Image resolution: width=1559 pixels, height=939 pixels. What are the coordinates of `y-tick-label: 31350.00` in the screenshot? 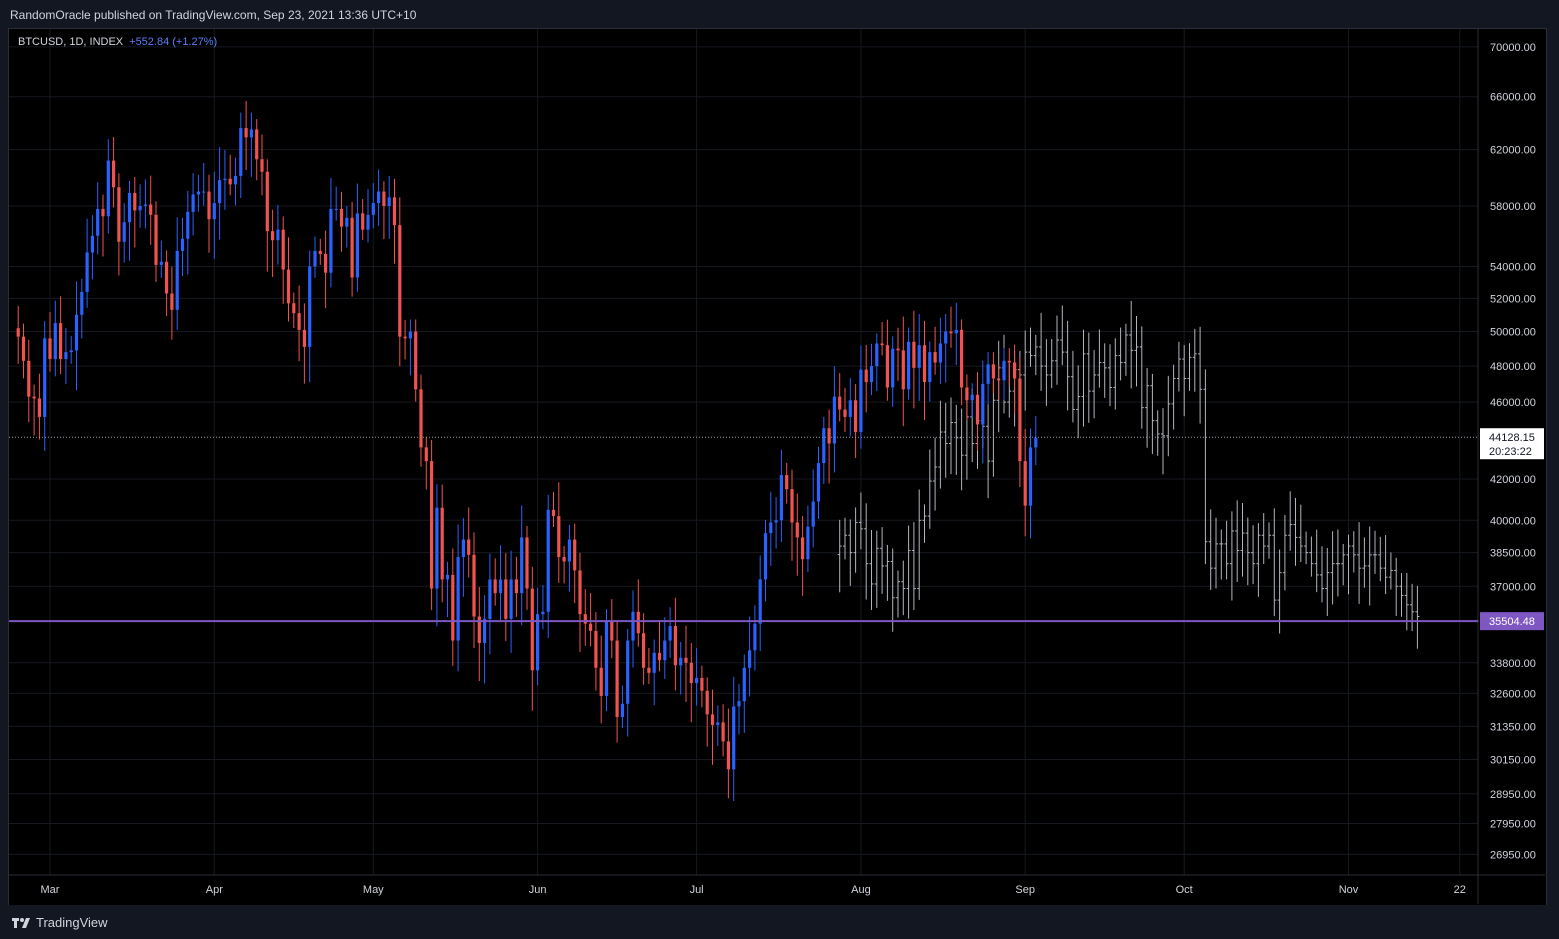 It's located at (1513, 727).